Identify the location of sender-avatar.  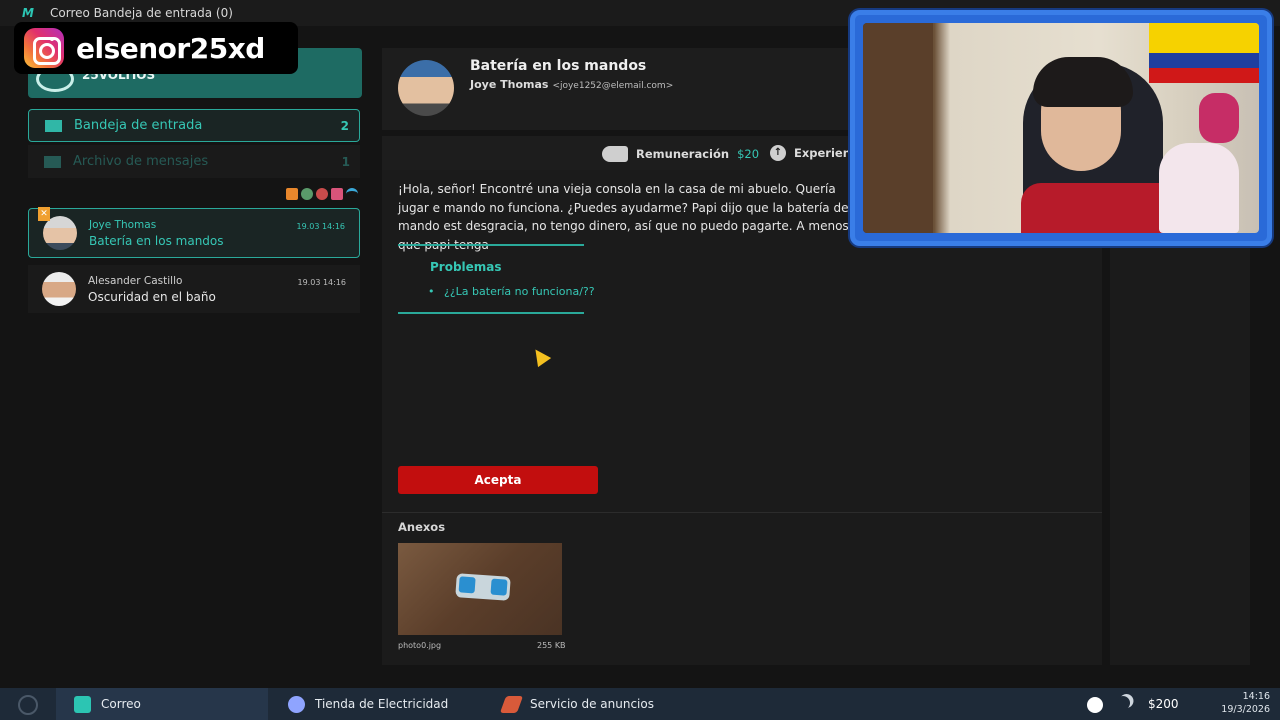
(426, 88).